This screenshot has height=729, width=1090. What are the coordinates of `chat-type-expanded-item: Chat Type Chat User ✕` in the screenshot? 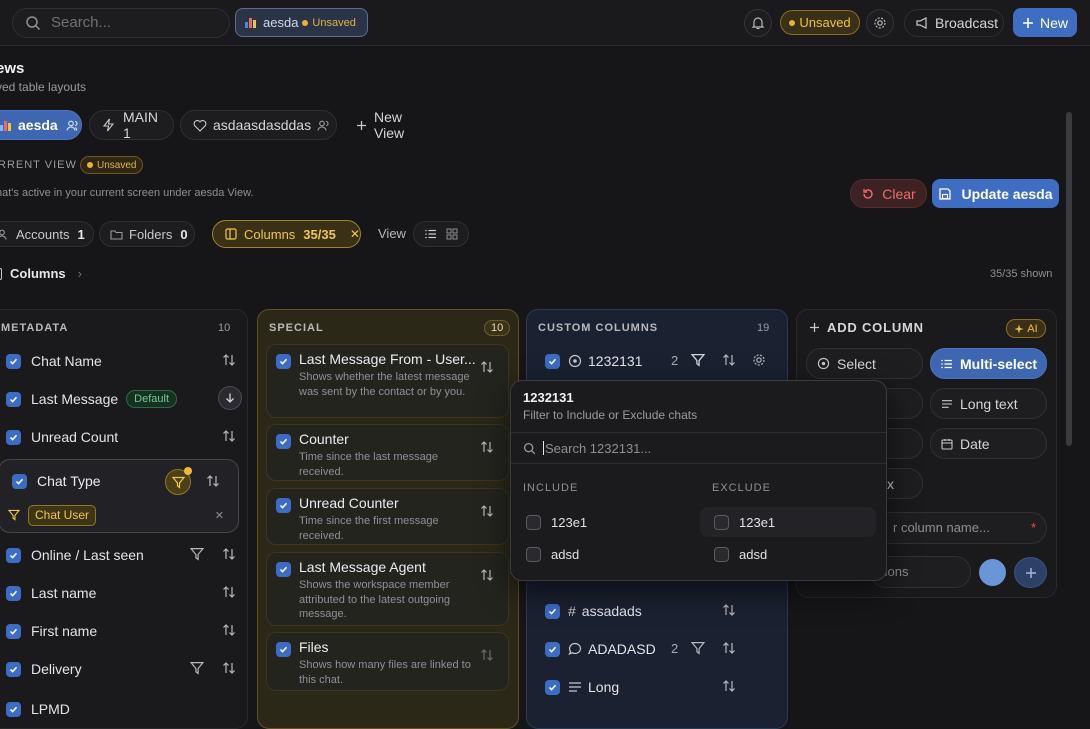 It's located at (119, 496).